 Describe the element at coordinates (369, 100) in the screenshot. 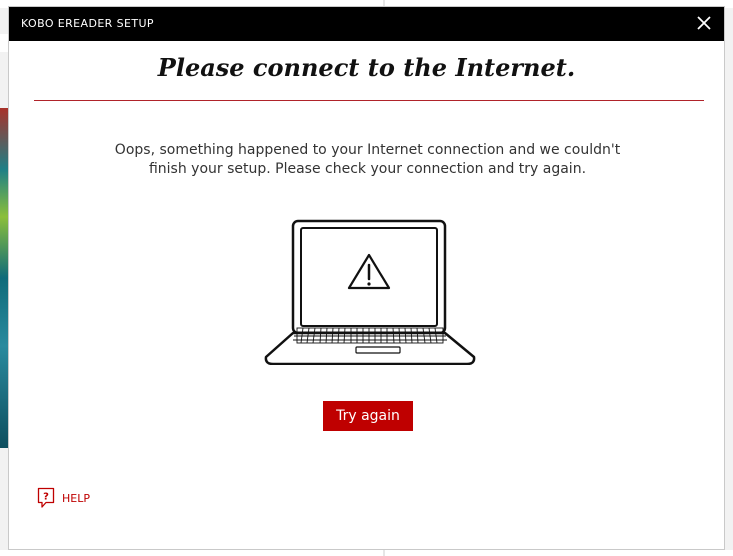

I see `title-divider` at that location.